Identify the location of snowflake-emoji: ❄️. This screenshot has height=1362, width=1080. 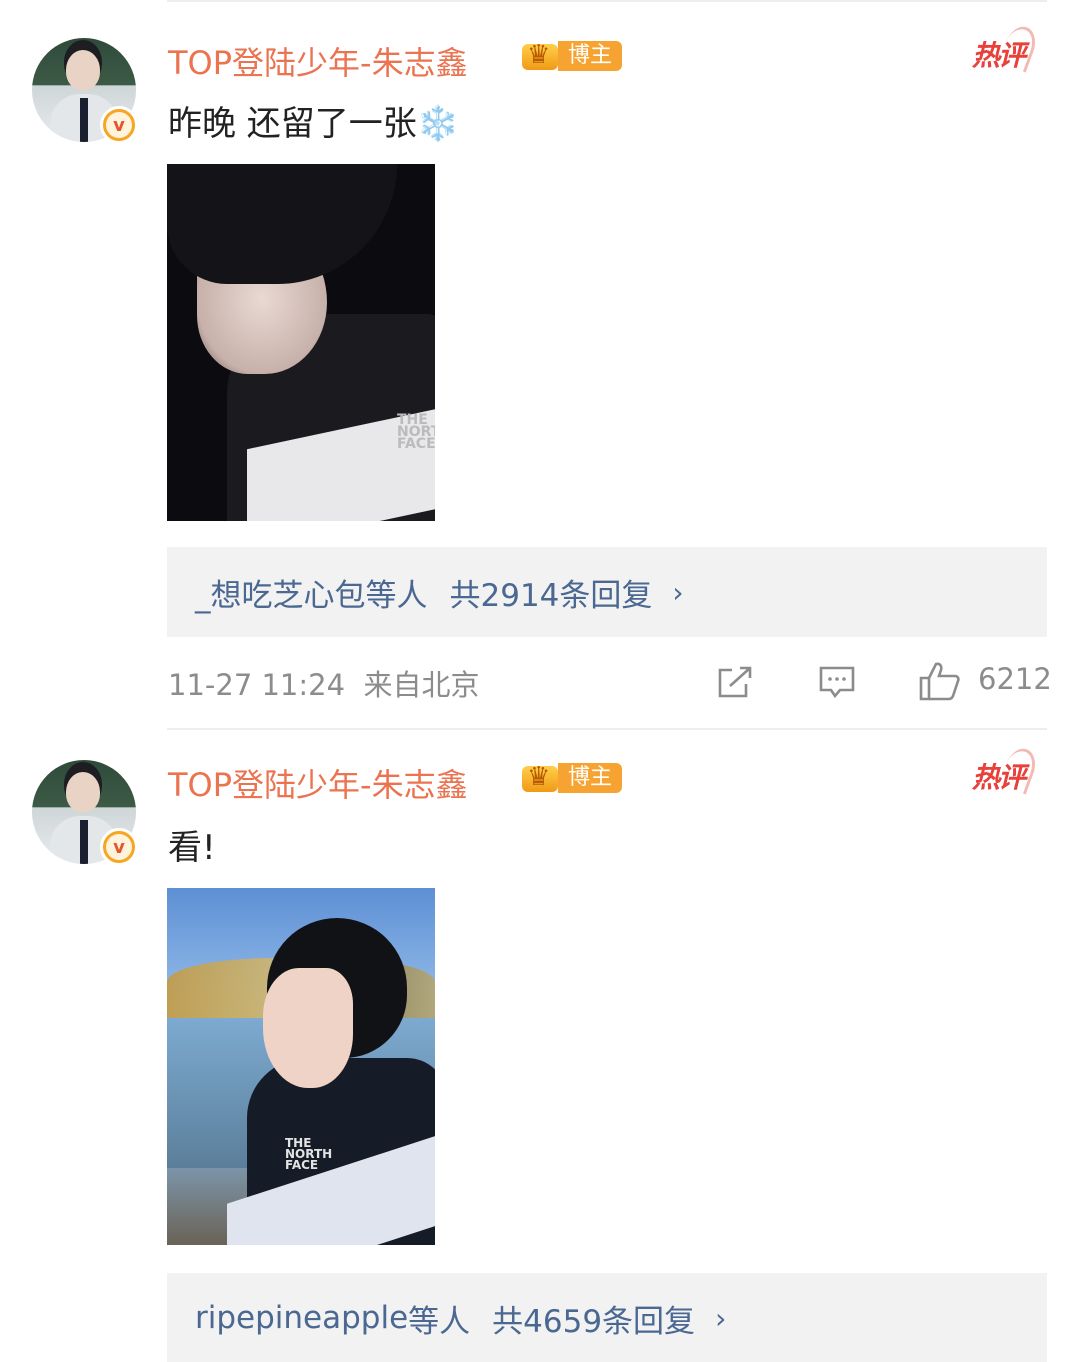
(438, 124).